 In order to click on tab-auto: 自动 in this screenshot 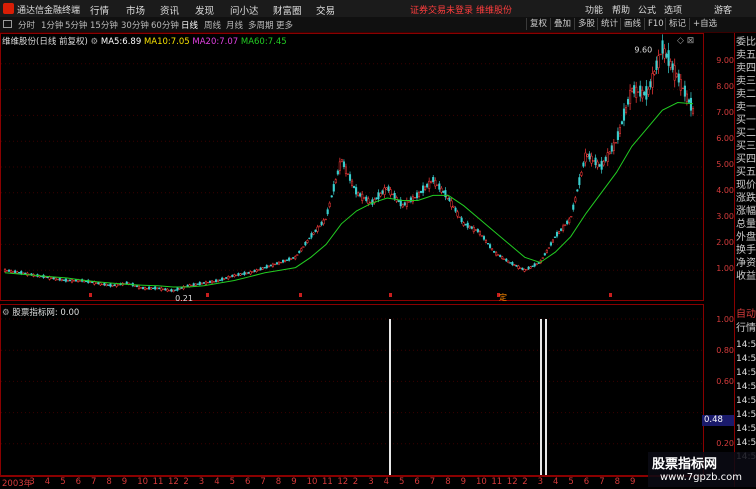, I will do `click(746, 315)`.